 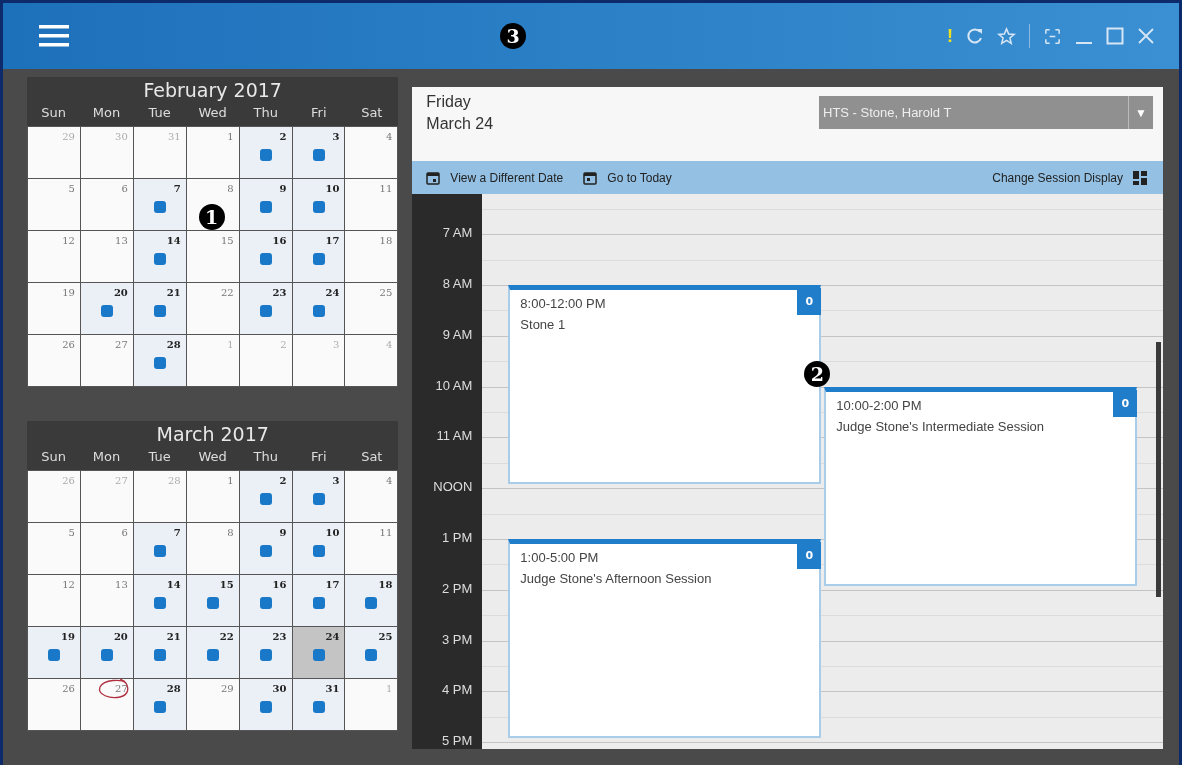 What do you see at coordinates (665, 638) in the screenshot?
I see `session-card: 1:00-5:00 PM Judge Stone's Afternoon Session 0` at bounding box center [665, 638].